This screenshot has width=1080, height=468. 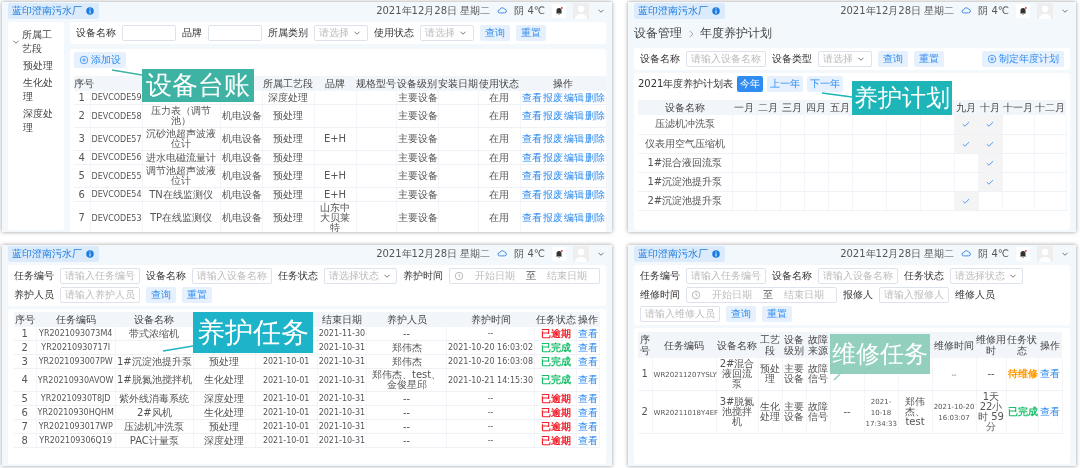 I want to click on column-header: 设备级别, so click(x=794, y=345).